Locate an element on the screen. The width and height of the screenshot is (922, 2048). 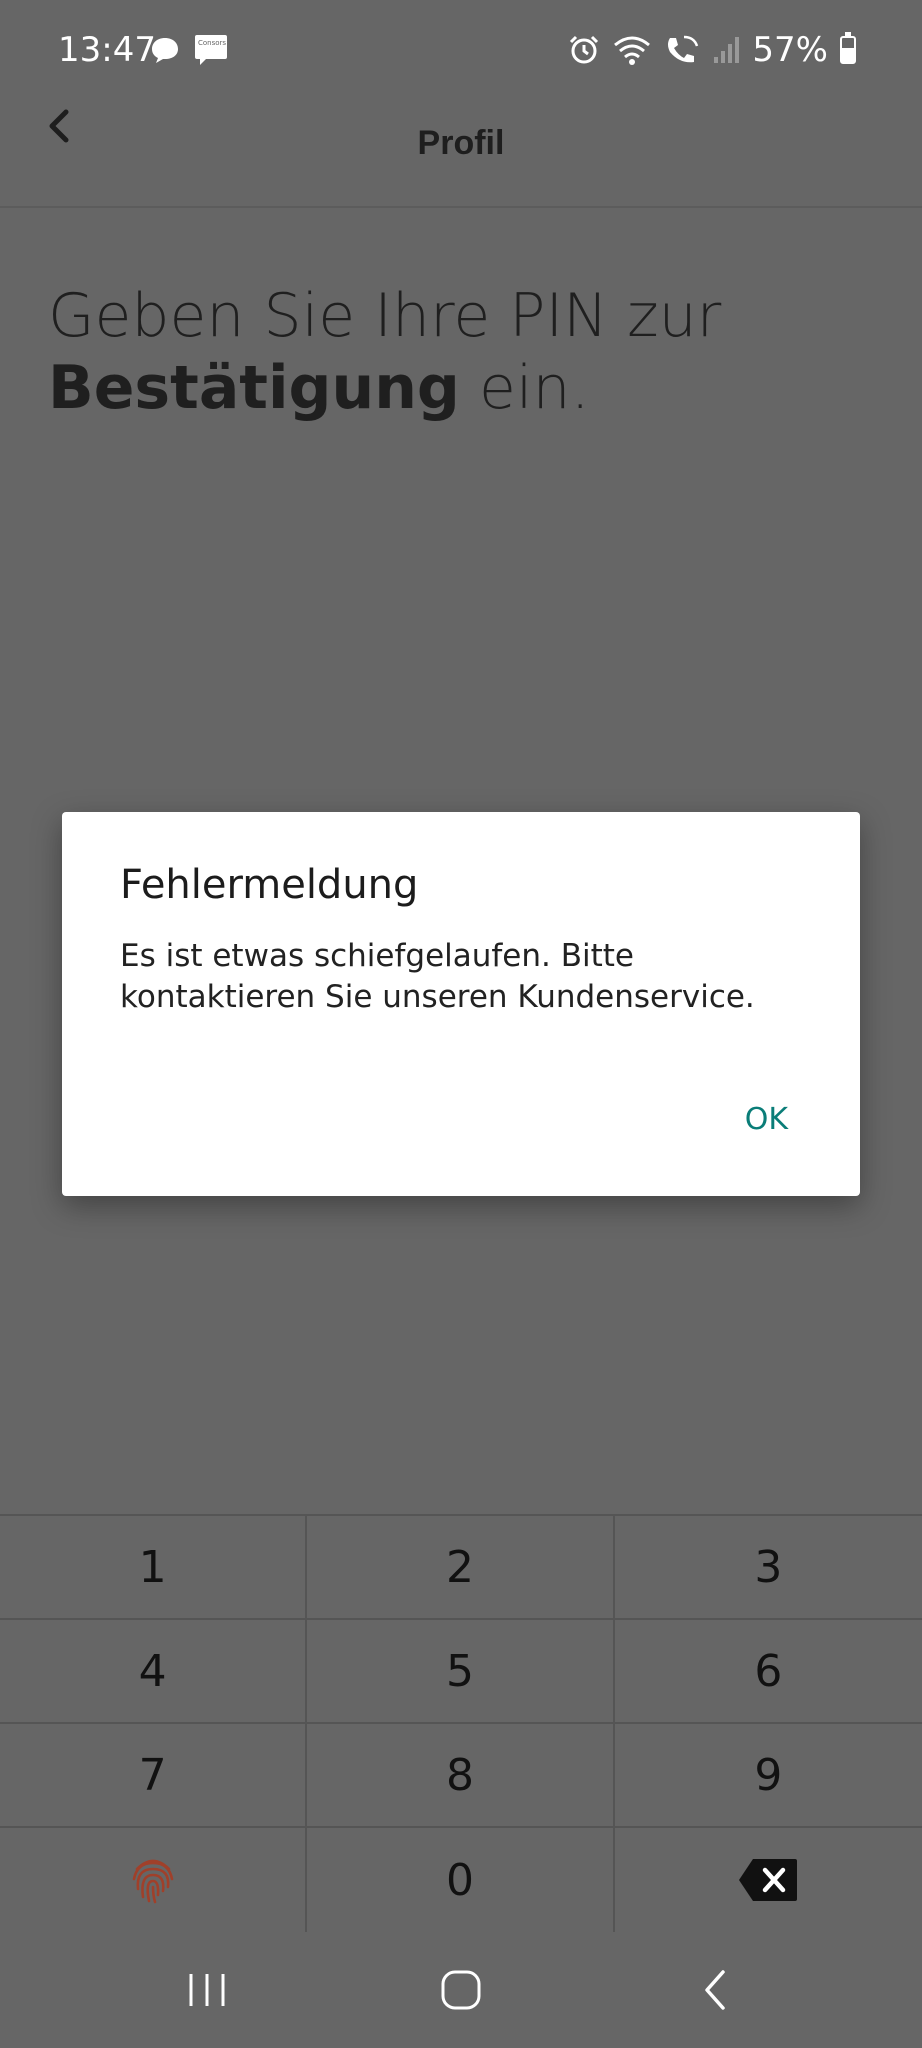
key-7: 7 is located at coordinates (154, 1776).